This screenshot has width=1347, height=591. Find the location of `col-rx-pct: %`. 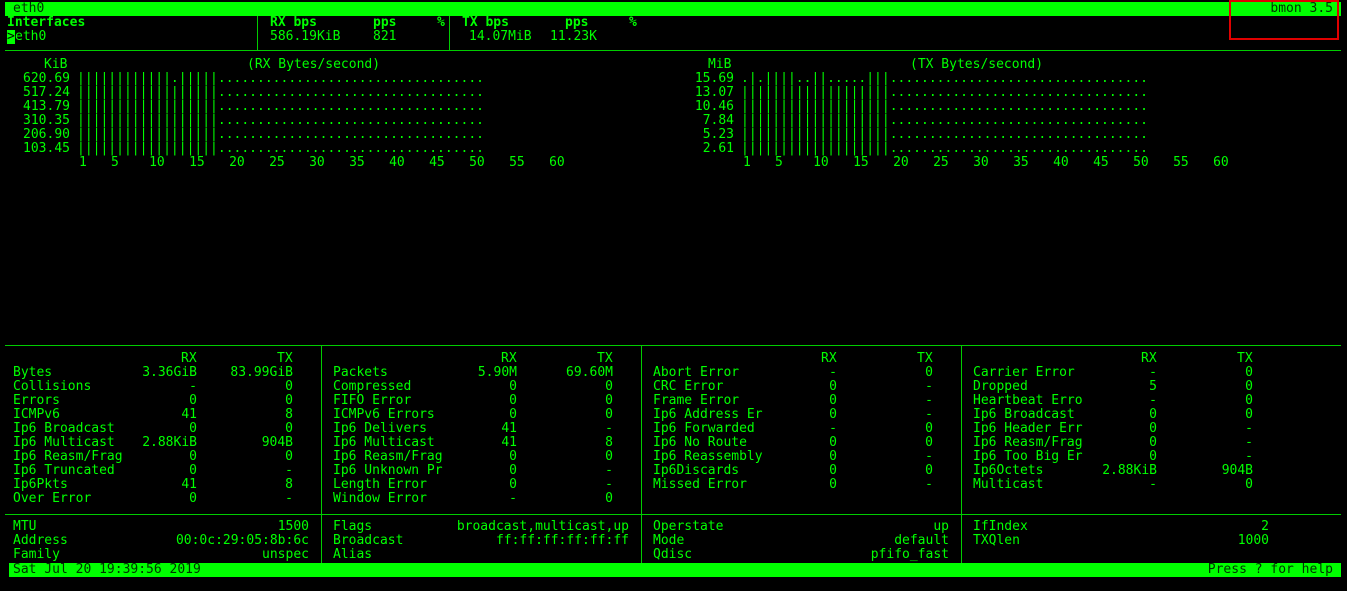

col-rx-pct: % is located at coordinates (441, 22).